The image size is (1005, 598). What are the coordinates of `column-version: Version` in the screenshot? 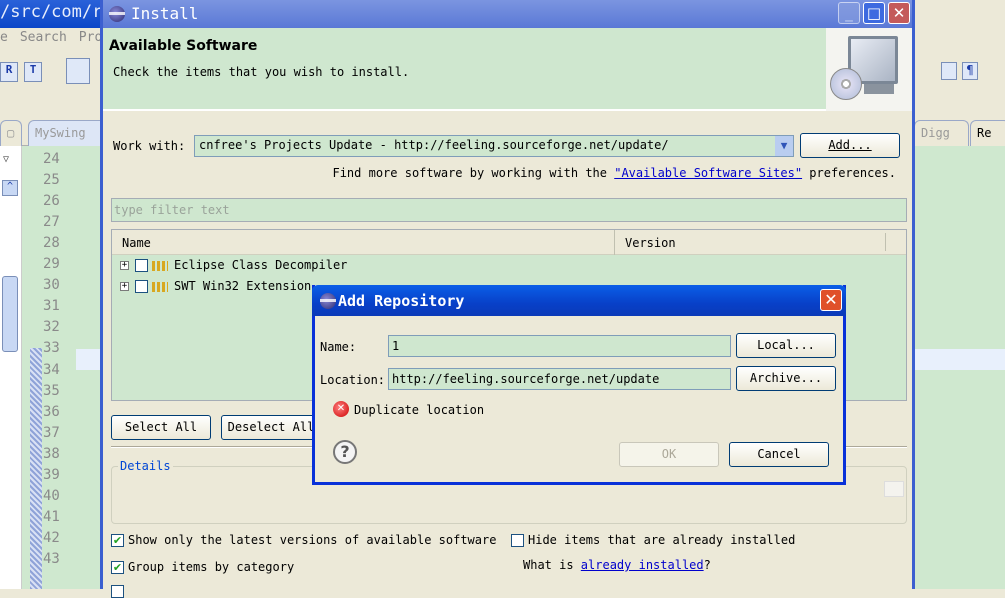 It's located at (650, 242).